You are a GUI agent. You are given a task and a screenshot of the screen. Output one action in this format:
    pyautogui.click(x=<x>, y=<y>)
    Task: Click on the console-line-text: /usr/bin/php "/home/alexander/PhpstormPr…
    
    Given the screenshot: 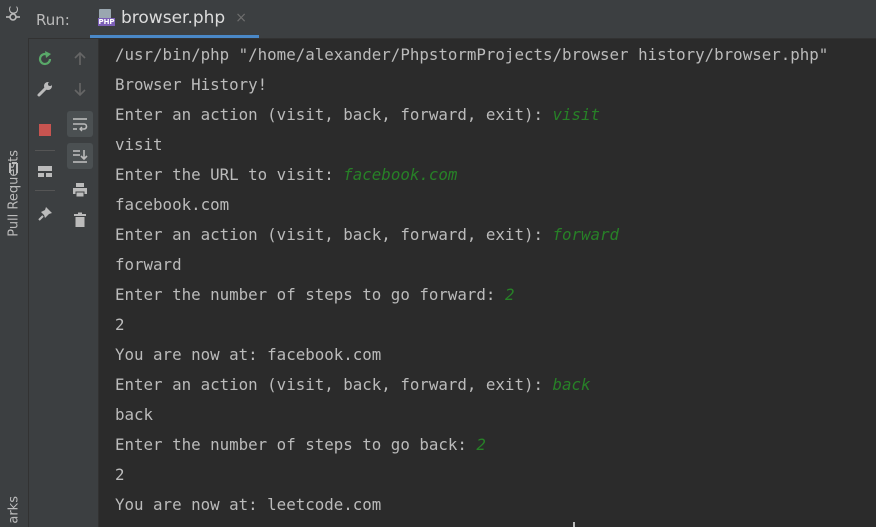 What is the action you would take?
    pyautogui.click(x=472, y=54)
    